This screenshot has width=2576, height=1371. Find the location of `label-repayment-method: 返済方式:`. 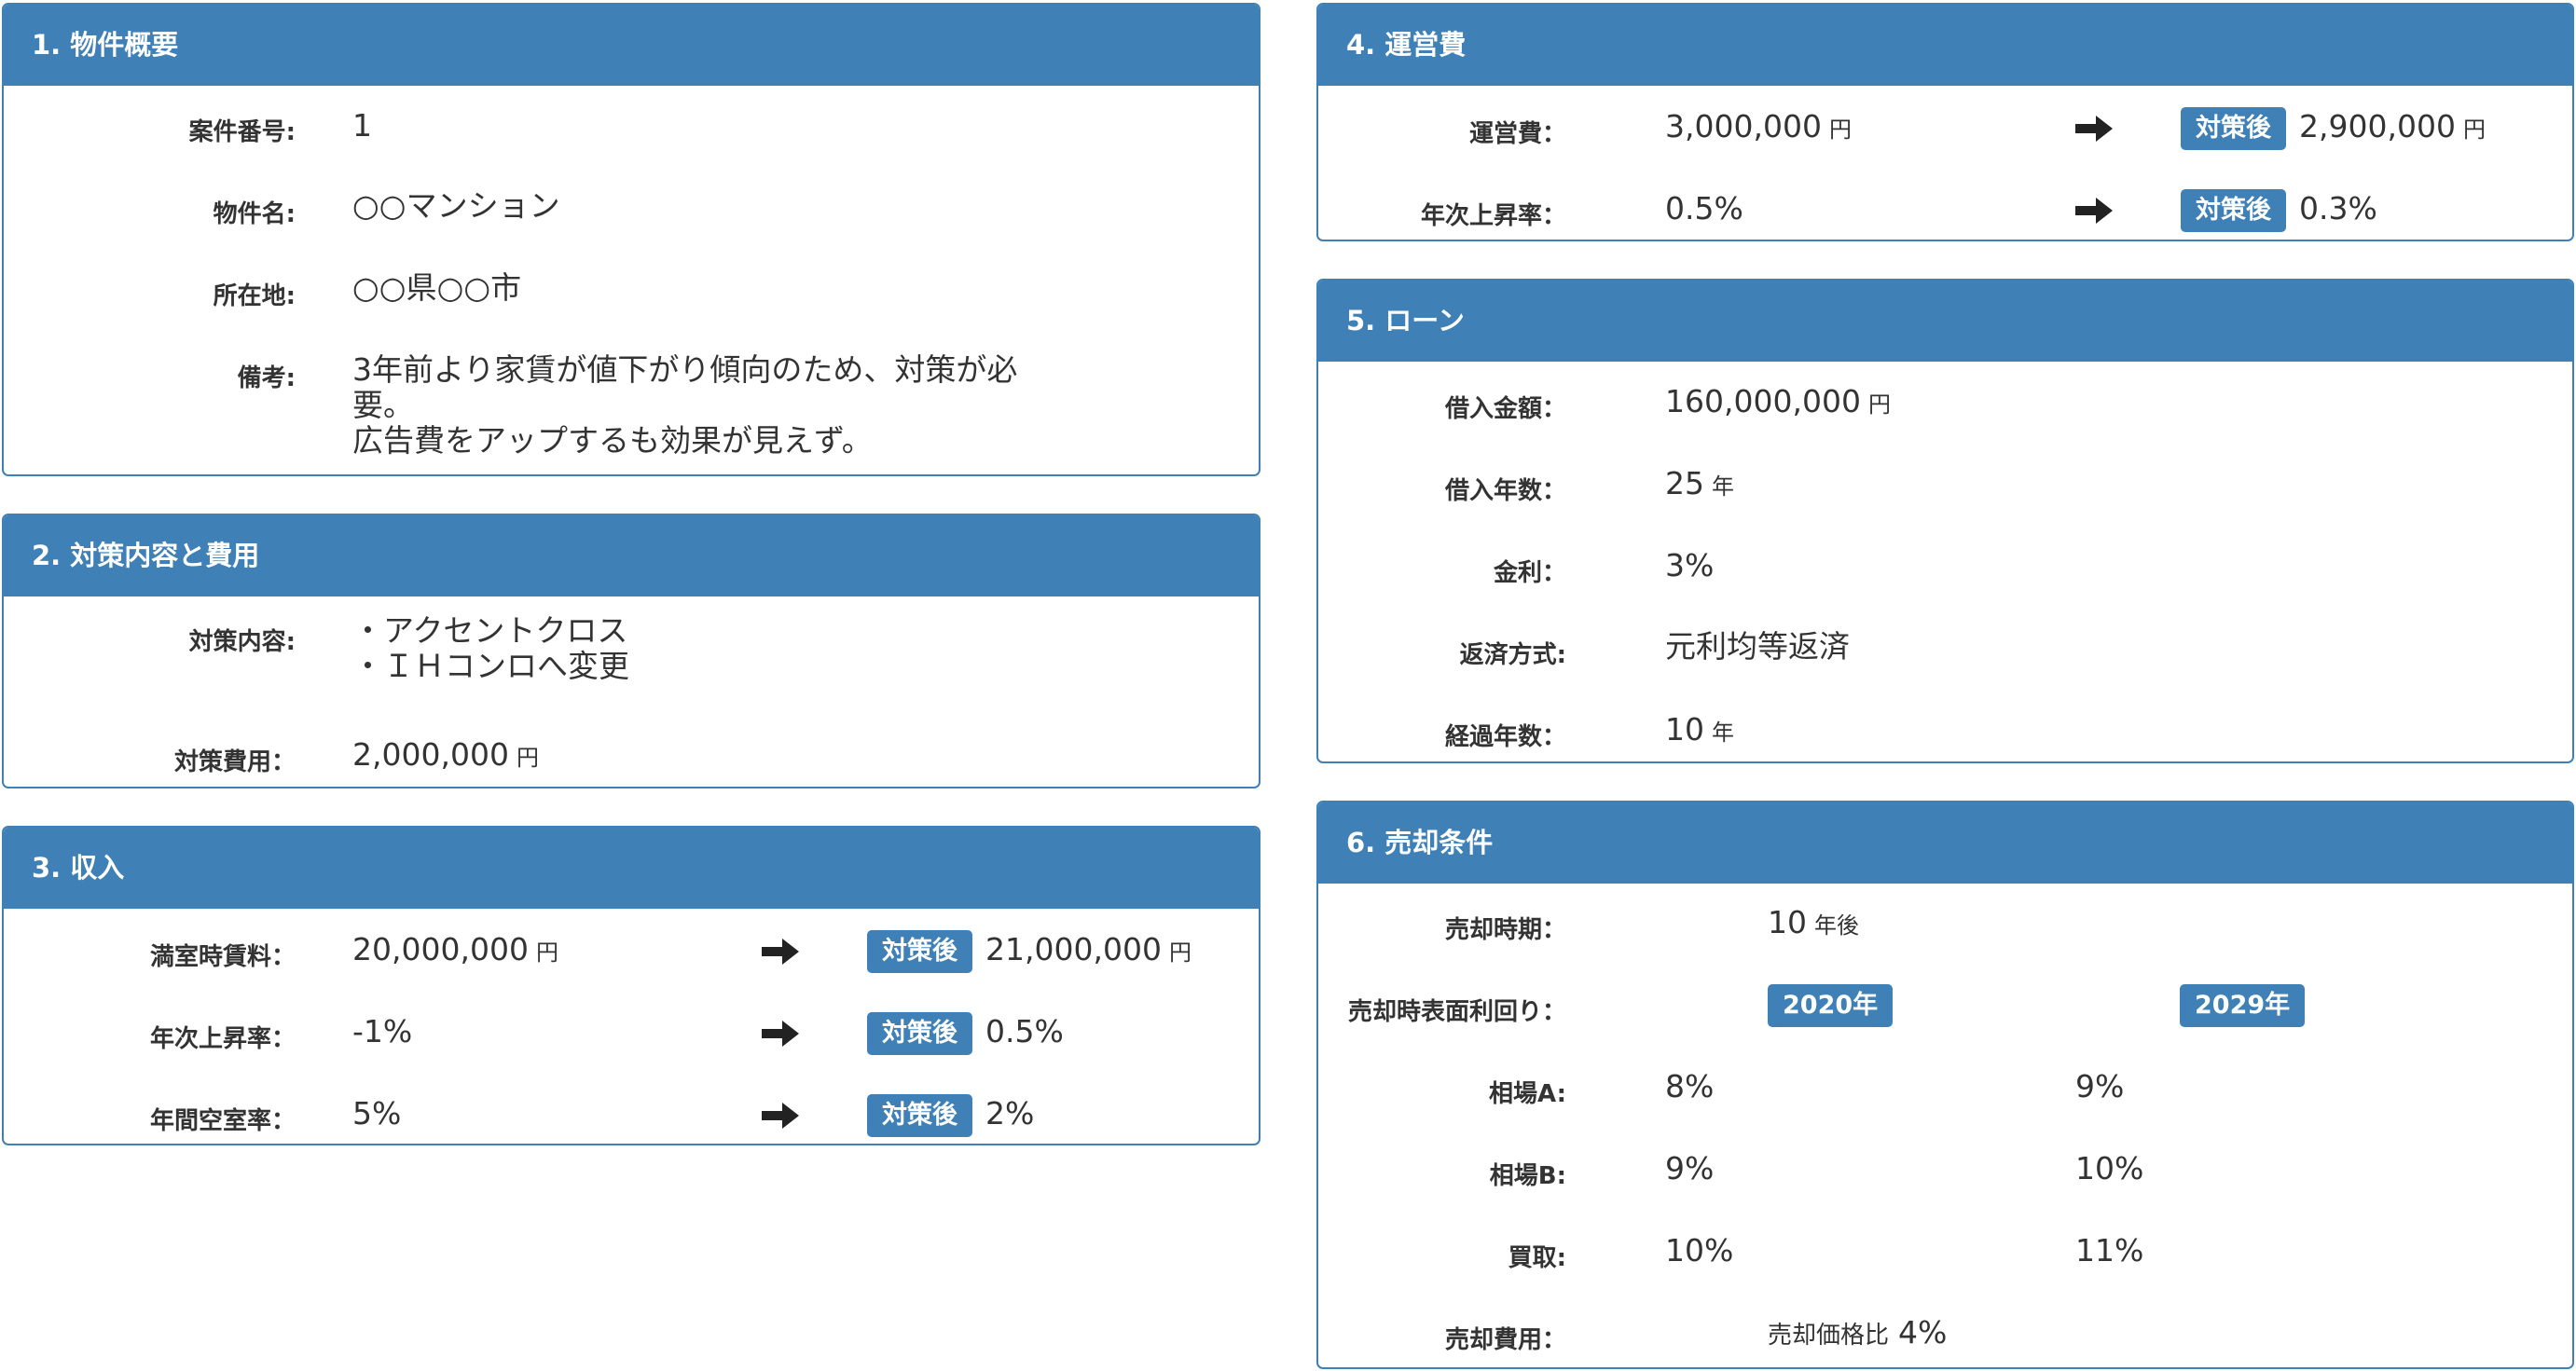

label-repayment-method: 返済方式: is located at coordinates (1513, 655).